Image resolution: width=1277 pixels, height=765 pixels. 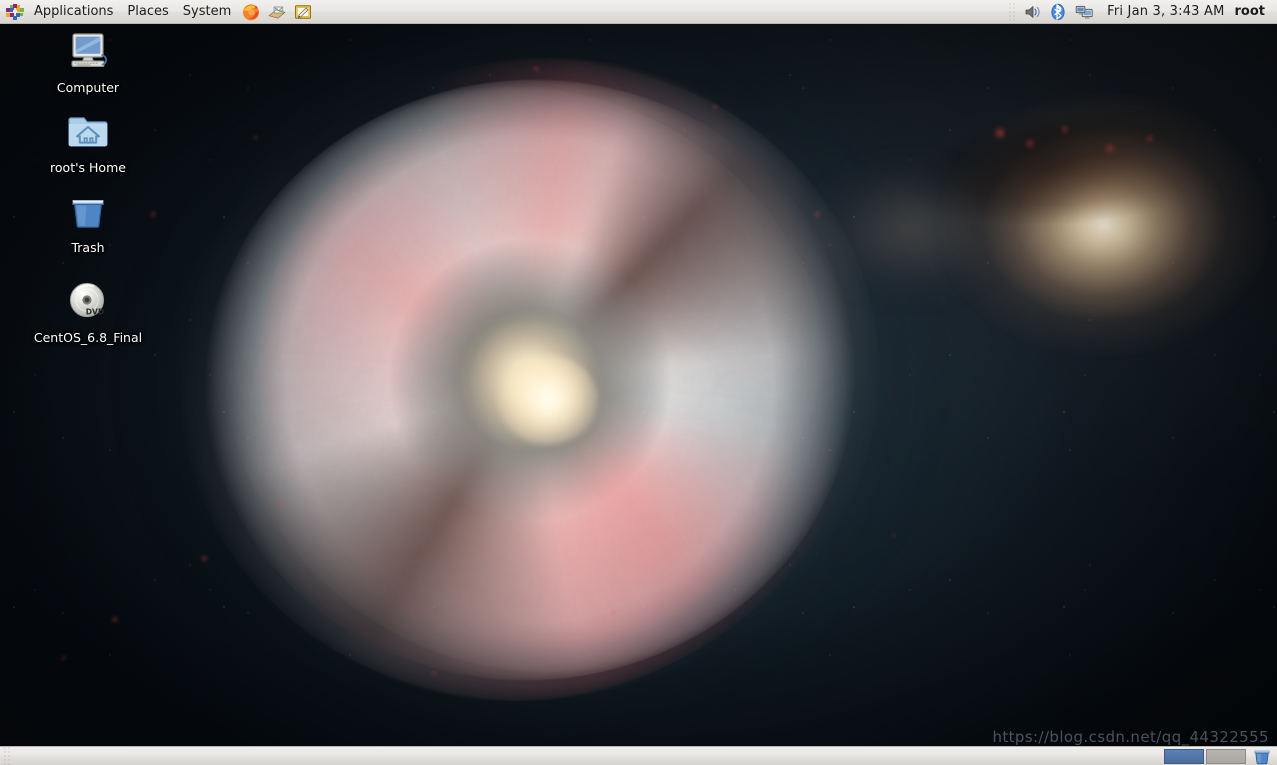 I want to click on desktop-icon-home: root's Home, so click(x=88, y=141).